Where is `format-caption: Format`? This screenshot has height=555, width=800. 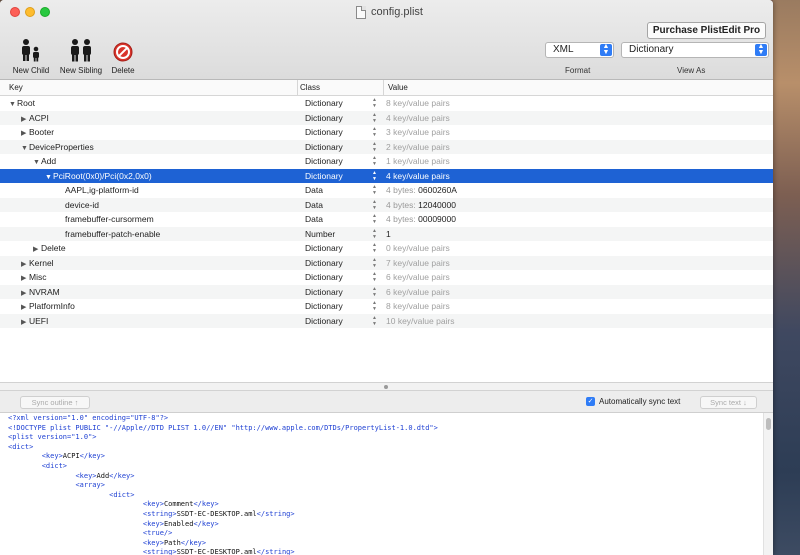 format-caption: Format is located at coordinates (578, 70).